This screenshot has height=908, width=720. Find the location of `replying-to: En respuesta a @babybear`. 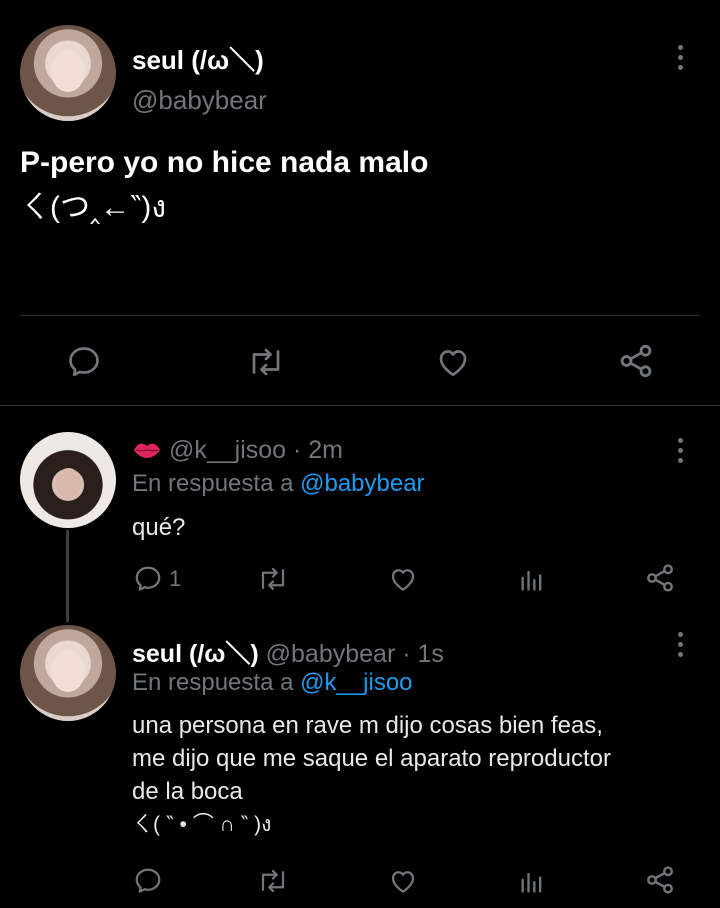

replying-to: En respuesta a @babybear is located at coordinates (278, 484).